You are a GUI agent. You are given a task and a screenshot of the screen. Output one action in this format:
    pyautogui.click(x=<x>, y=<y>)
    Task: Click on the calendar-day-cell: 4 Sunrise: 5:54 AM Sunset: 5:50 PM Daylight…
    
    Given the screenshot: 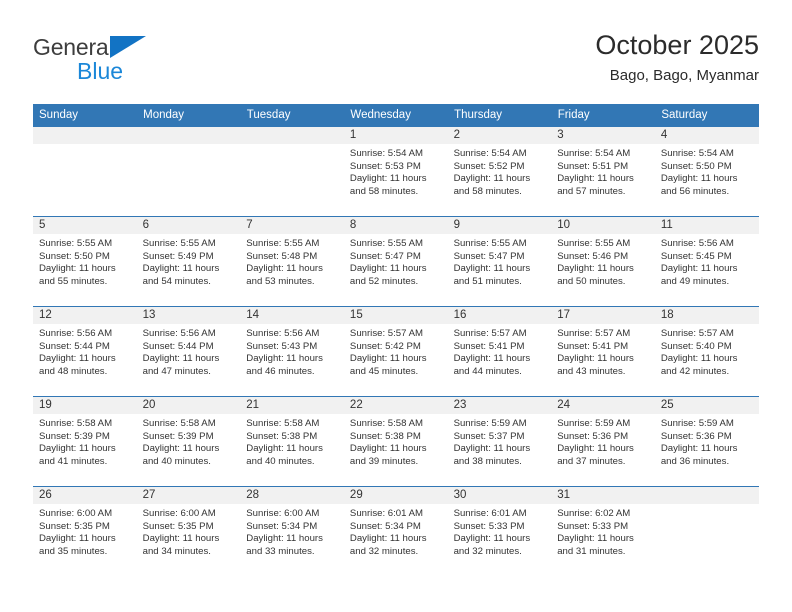 What is the action you would take?
    pyautogui.click(x=706, y=171)
    